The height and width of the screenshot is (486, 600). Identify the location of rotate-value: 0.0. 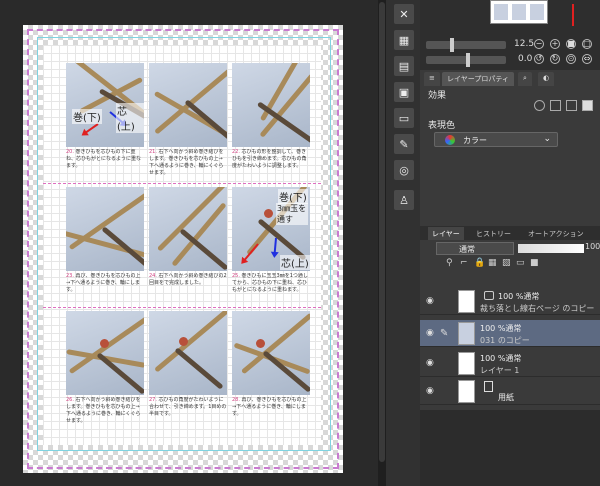
(525, 59).